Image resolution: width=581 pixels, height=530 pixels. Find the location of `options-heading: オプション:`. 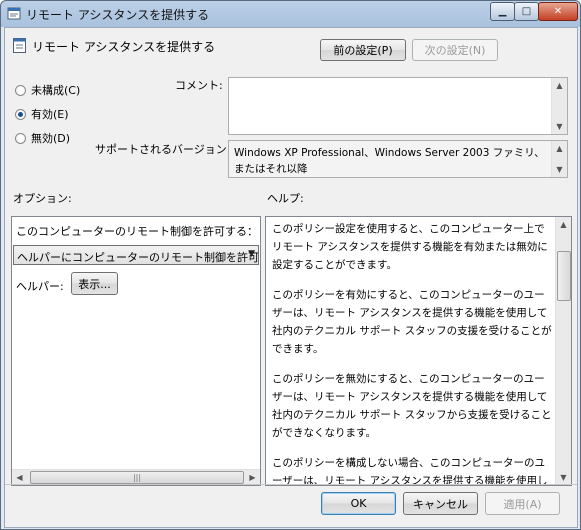

options-heading: オプション: is located at coordinates (42, 198).